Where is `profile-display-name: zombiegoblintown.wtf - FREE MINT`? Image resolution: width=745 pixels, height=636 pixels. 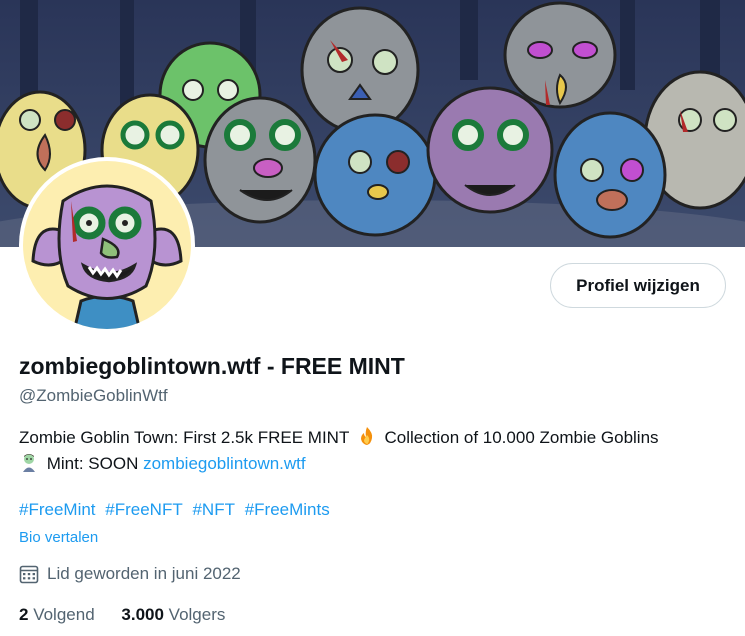 profile-display-name: zombiegoblintown.wtf - FREE MINT is located at coordinates (212, 366).